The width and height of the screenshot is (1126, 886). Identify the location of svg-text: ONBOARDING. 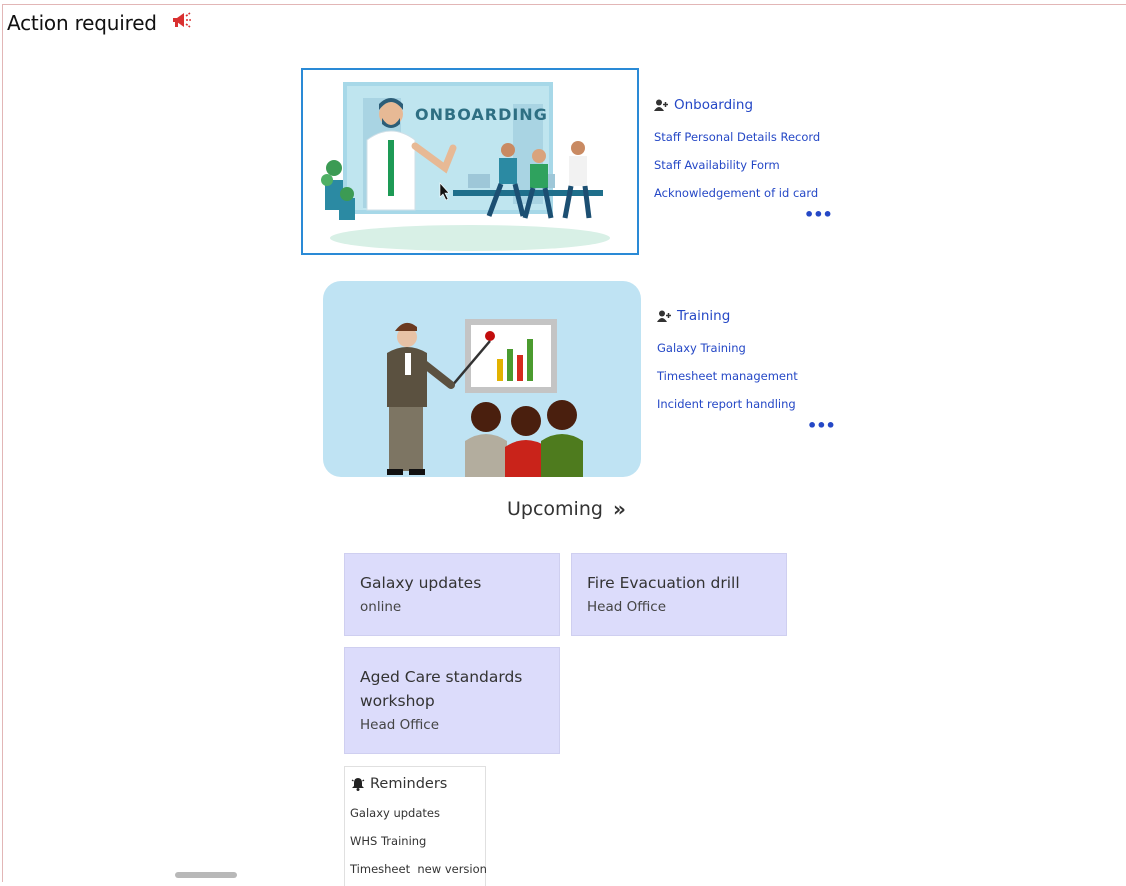
(481, 114).